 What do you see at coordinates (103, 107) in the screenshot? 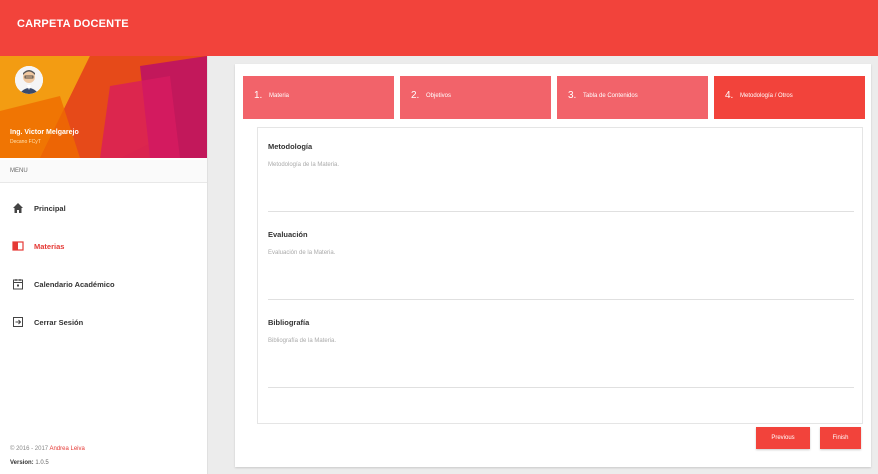
I see `profile-header: Ing. Victor Melgarejo Decano FCyT` at bounding box center [103, 107].